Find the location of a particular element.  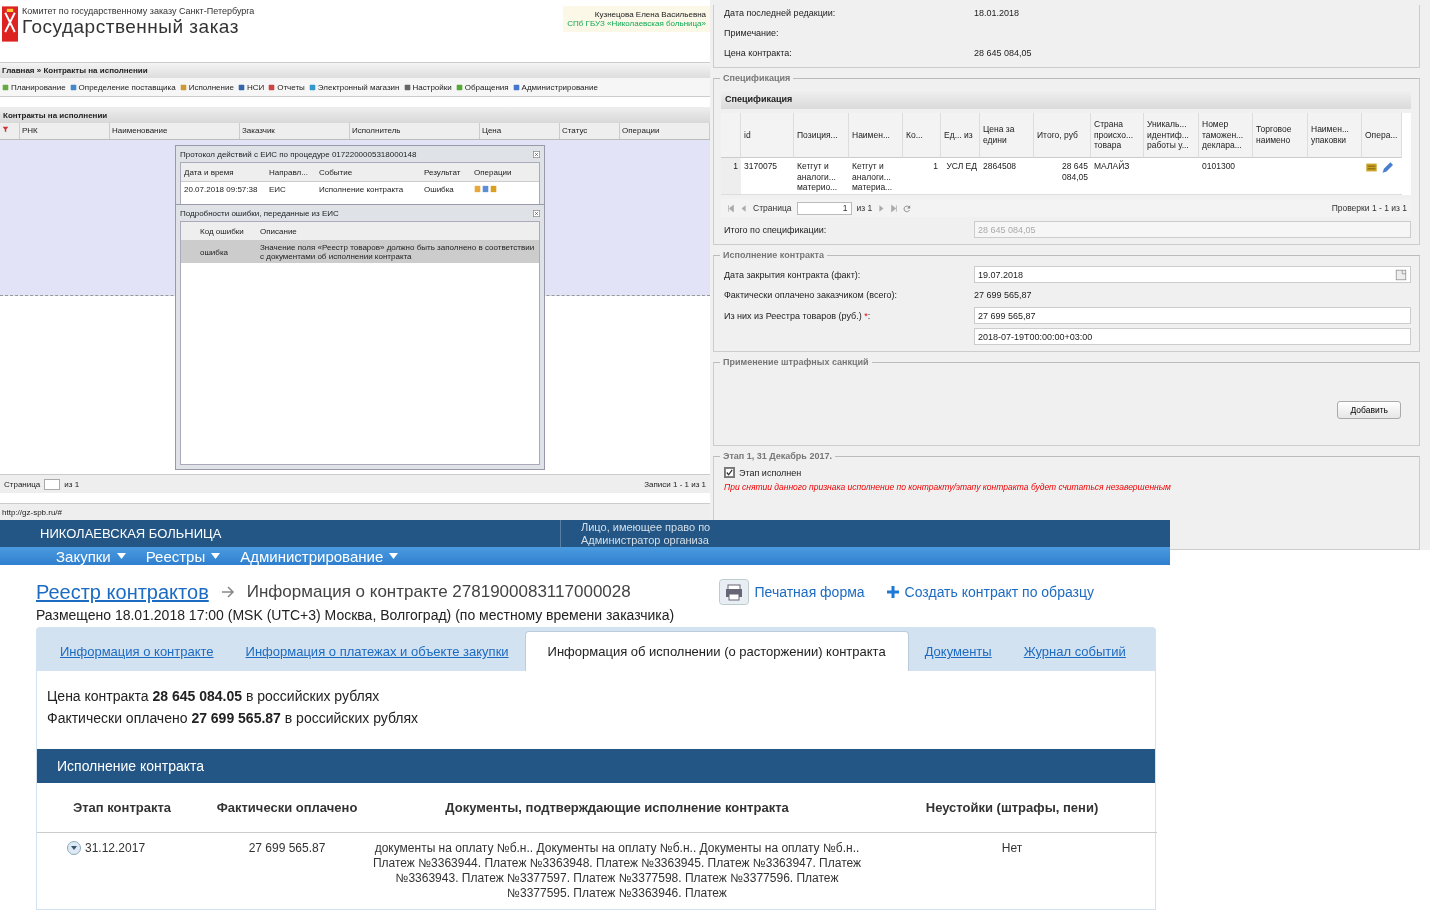

add-button: Добавить is located at coordinates (1369, 410).